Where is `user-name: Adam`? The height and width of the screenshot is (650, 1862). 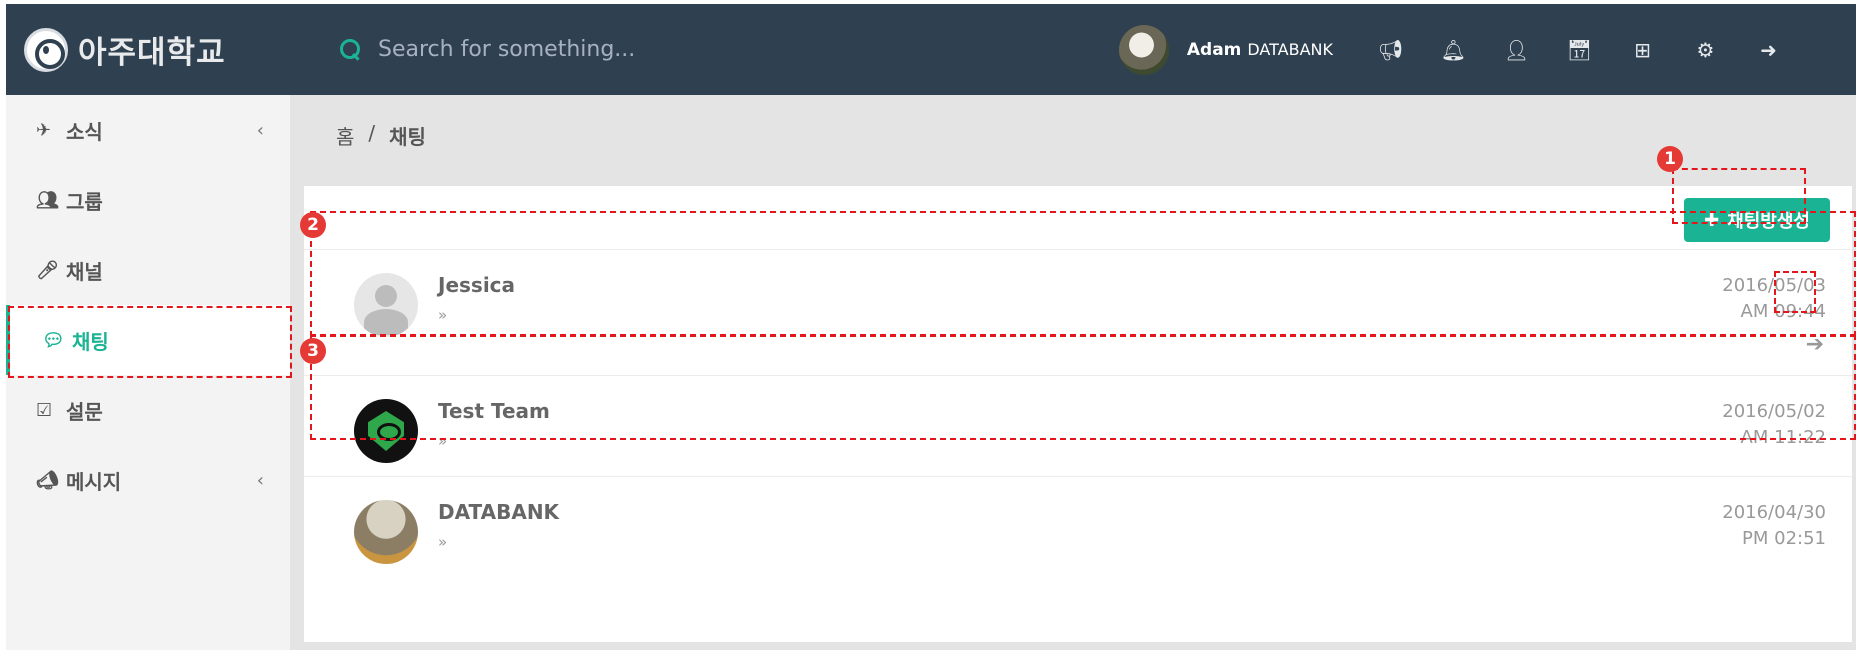 user-name: Adam is located at coordinates (1214, 49).